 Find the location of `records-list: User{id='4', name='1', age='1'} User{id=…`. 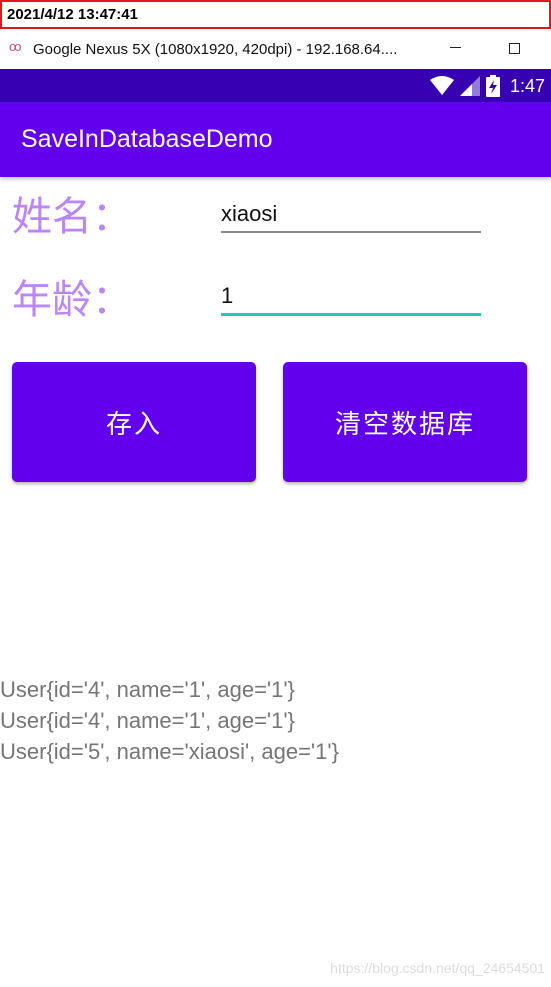

records-list: User{id='4', name='1', age='1'} User{id=… is located at coordinates (169, 720).